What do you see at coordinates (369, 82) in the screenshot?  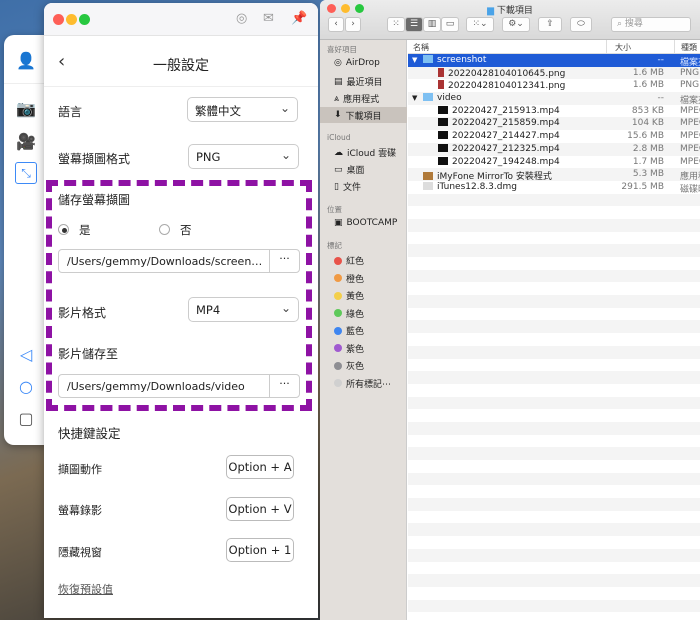 I see `sidebar-item-recents: ▤ 最近項目` at bounding box center [369, 82].